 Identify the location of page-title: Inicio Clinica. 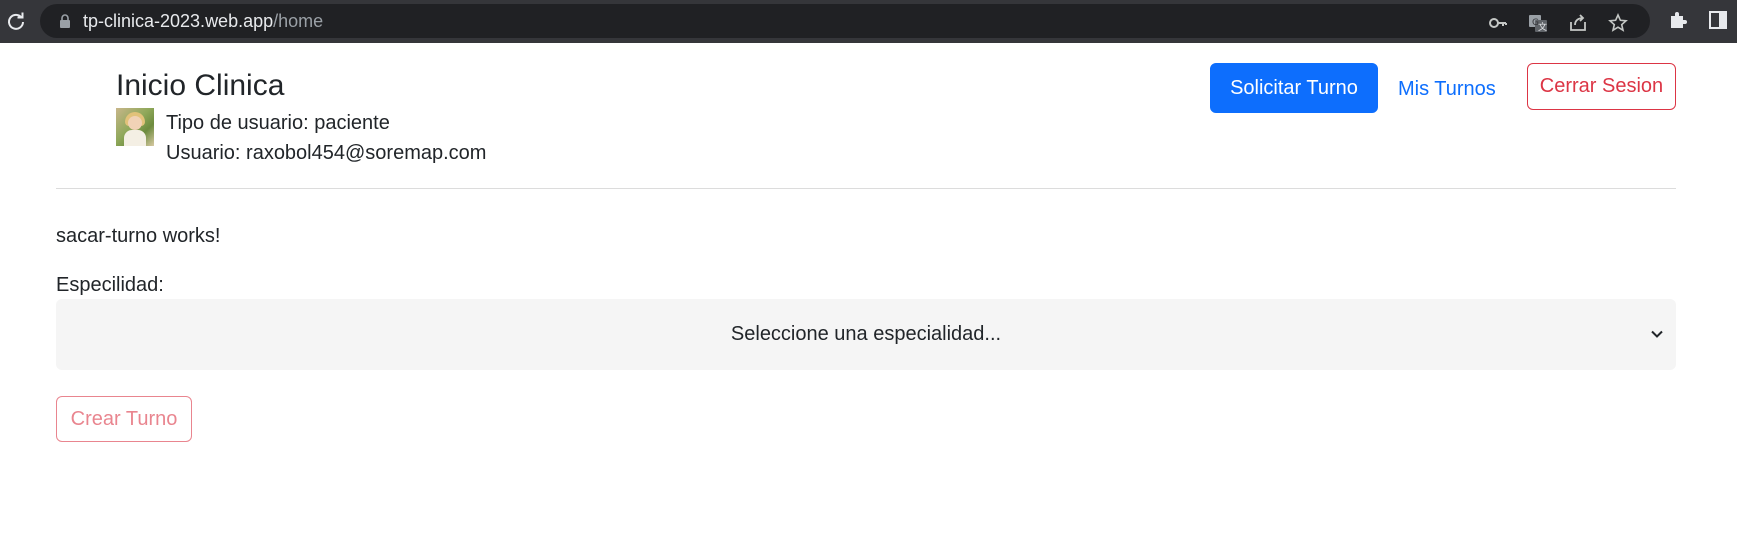
(200, 85).